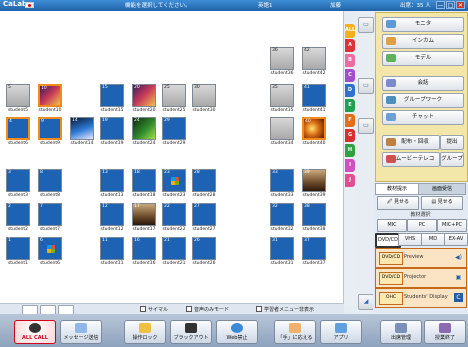 The image size is (468, 347). Describe the element at coordinates (350, 105) in the screenshot. I see `group-tab-e: E` at that location.